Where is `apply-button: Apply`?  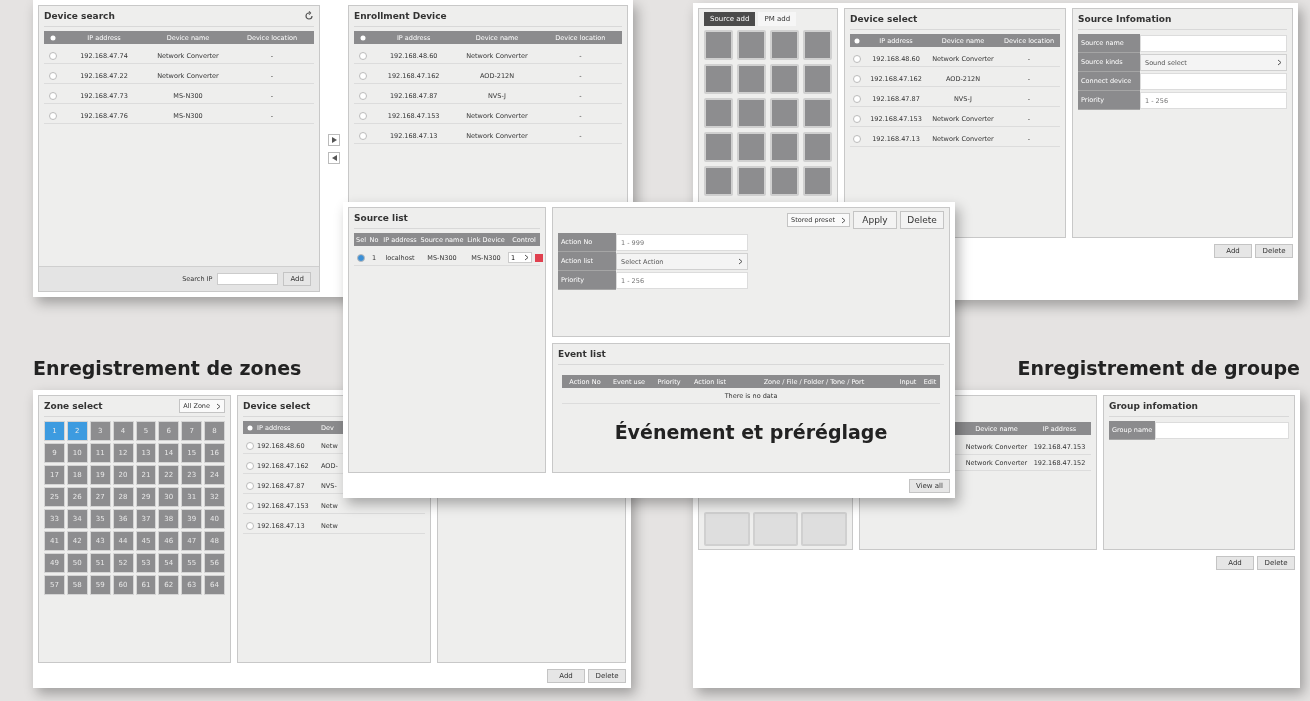 apply-button: Apply is located at coordinates (875, 220).